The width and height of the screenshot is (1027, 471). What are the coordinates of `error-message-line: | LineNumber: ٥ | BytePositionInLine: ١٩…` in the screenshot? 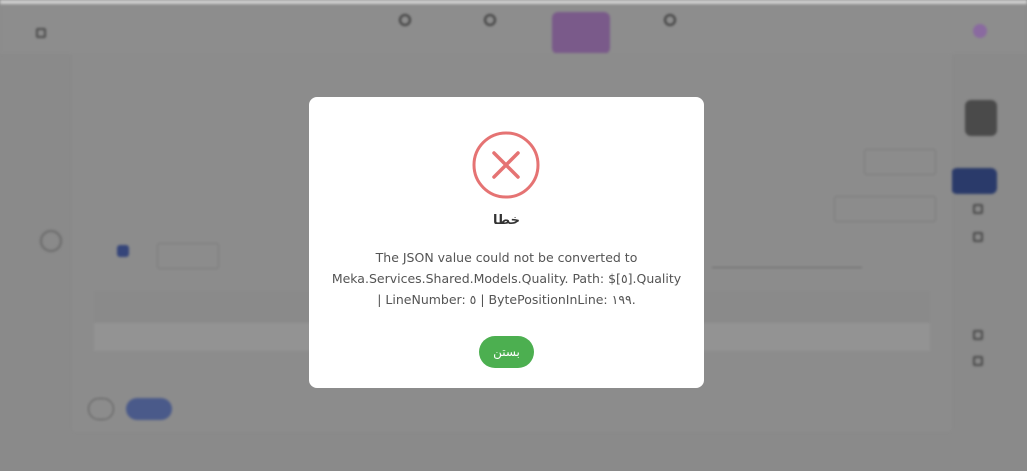 It's located at (506, 299).